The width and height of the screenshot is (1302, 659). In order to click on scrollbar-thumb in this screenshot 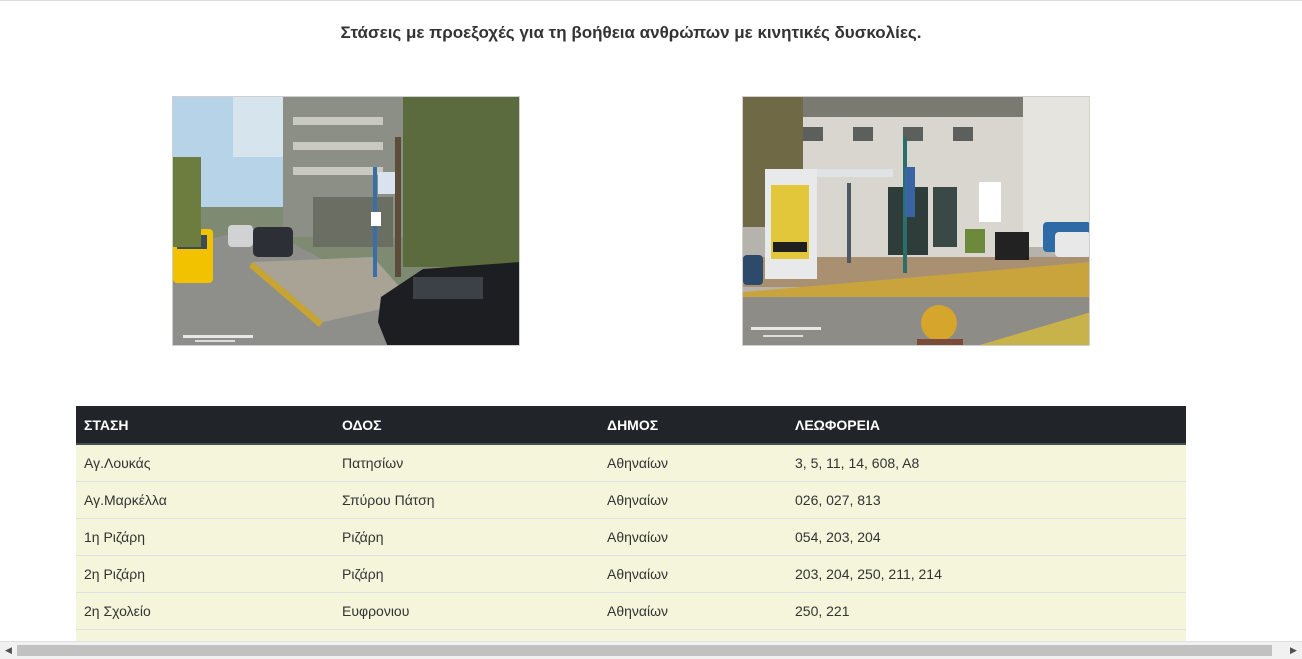, I will do `click(644, 650)`.